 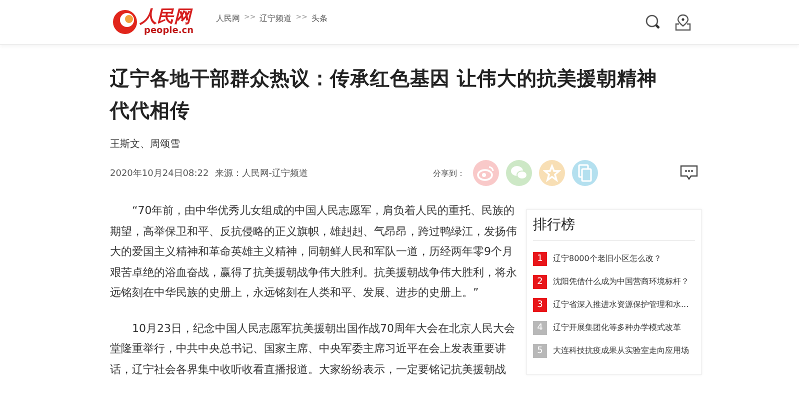 I want to click on comment-icon, so click(x=689, y=173).